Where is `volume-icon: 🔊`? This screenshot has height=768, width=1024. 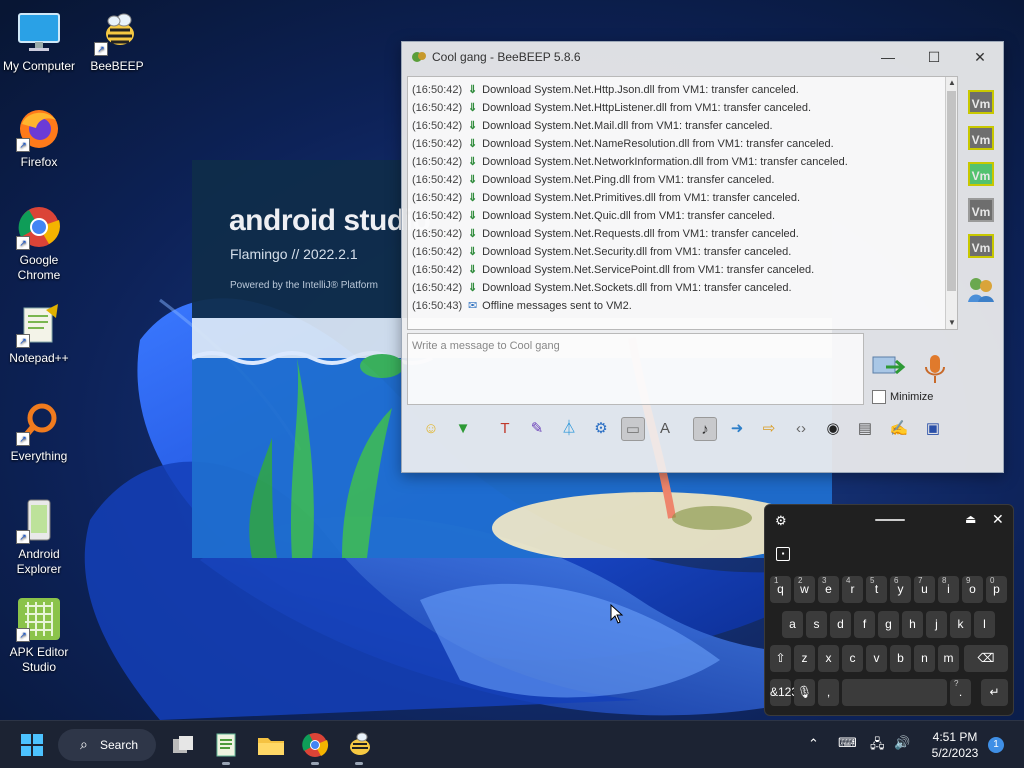 volume-icon: 🔊 is located at coordinates (902, 743).